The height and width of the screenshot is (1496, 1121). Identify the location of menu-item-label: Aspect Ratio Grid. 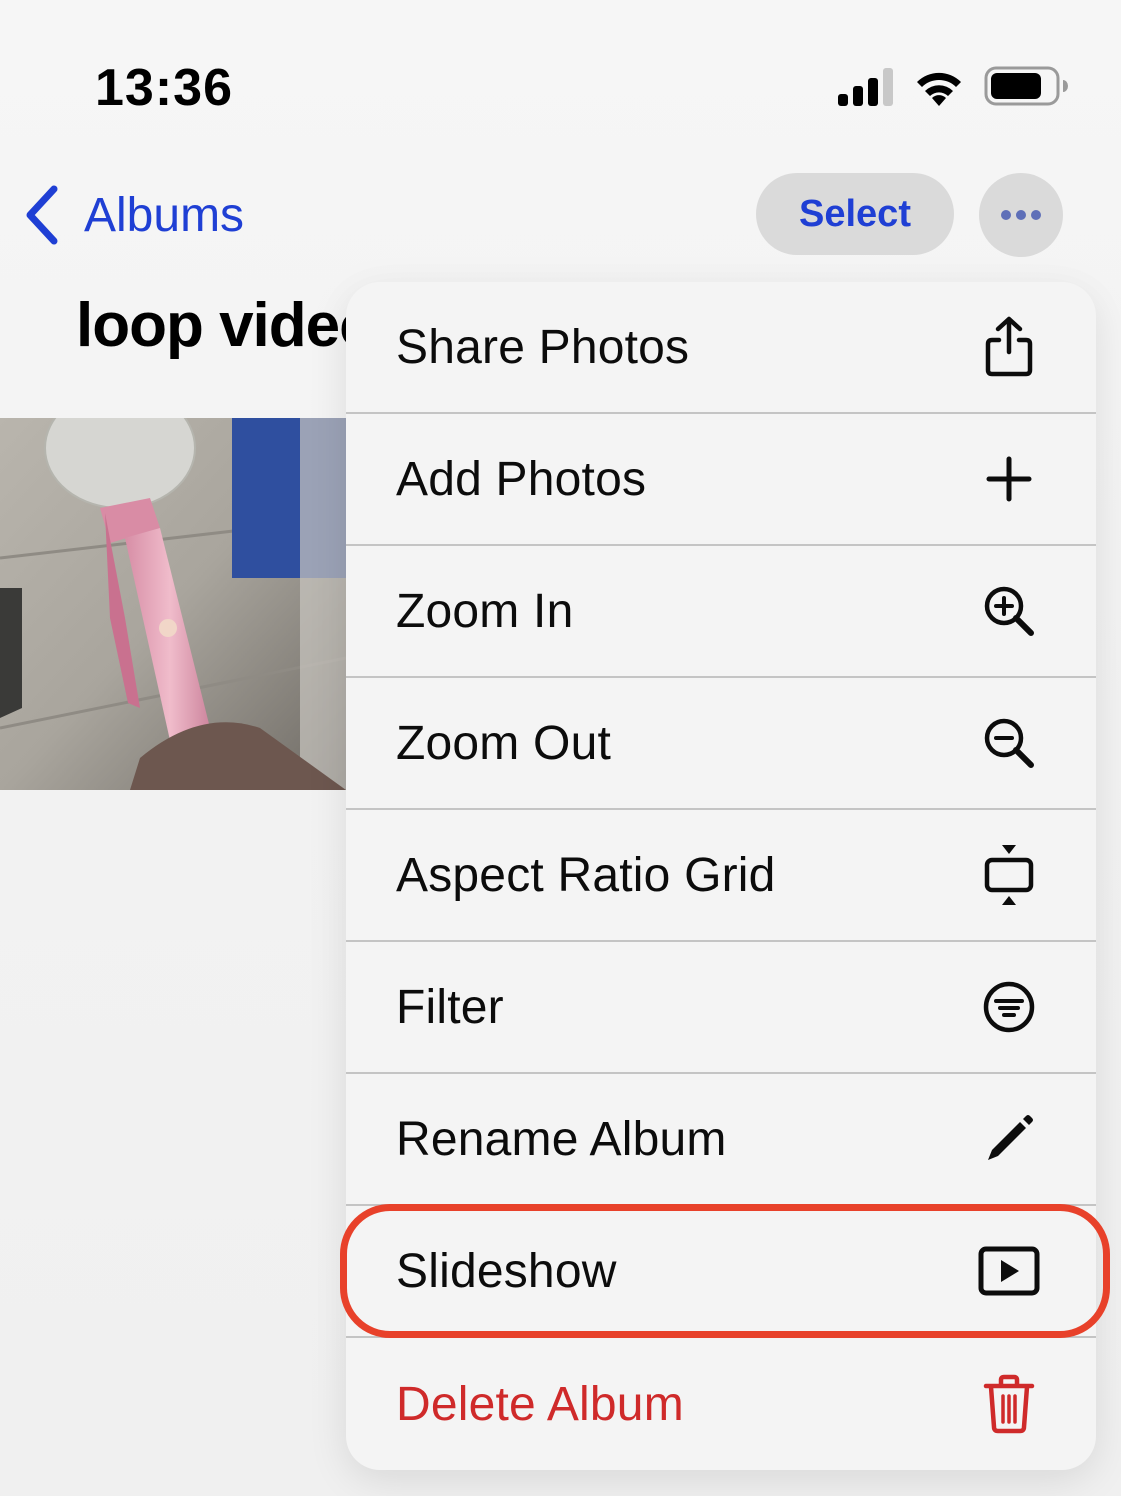
(586, 875).